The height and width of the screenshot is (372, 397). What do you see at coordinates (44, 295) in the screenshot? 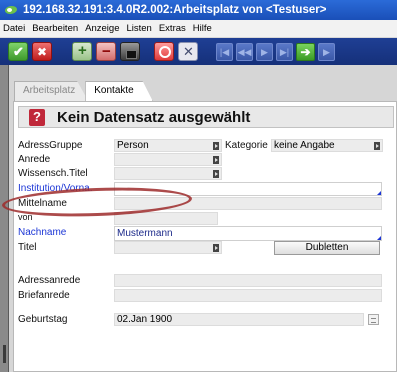
I see `label-briefanrede: Briefanrede` at bounding box center [44, 295].